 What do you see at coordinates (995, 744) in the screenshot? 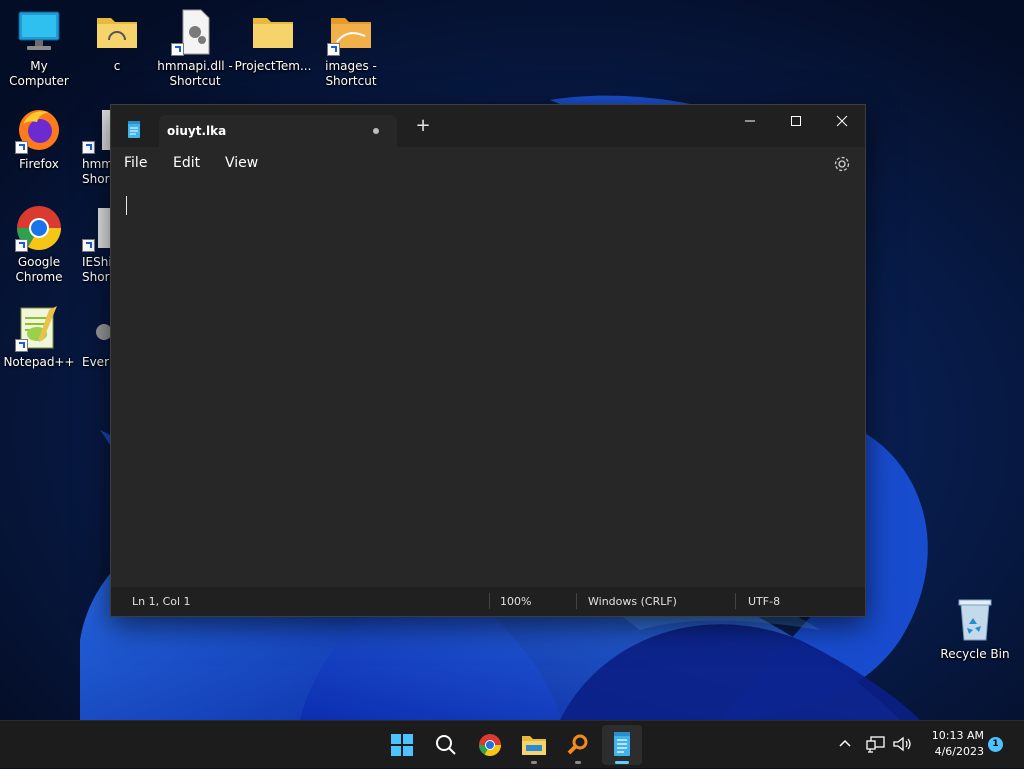
I see `notification-badge: 1` at bounding box center [995, 744].